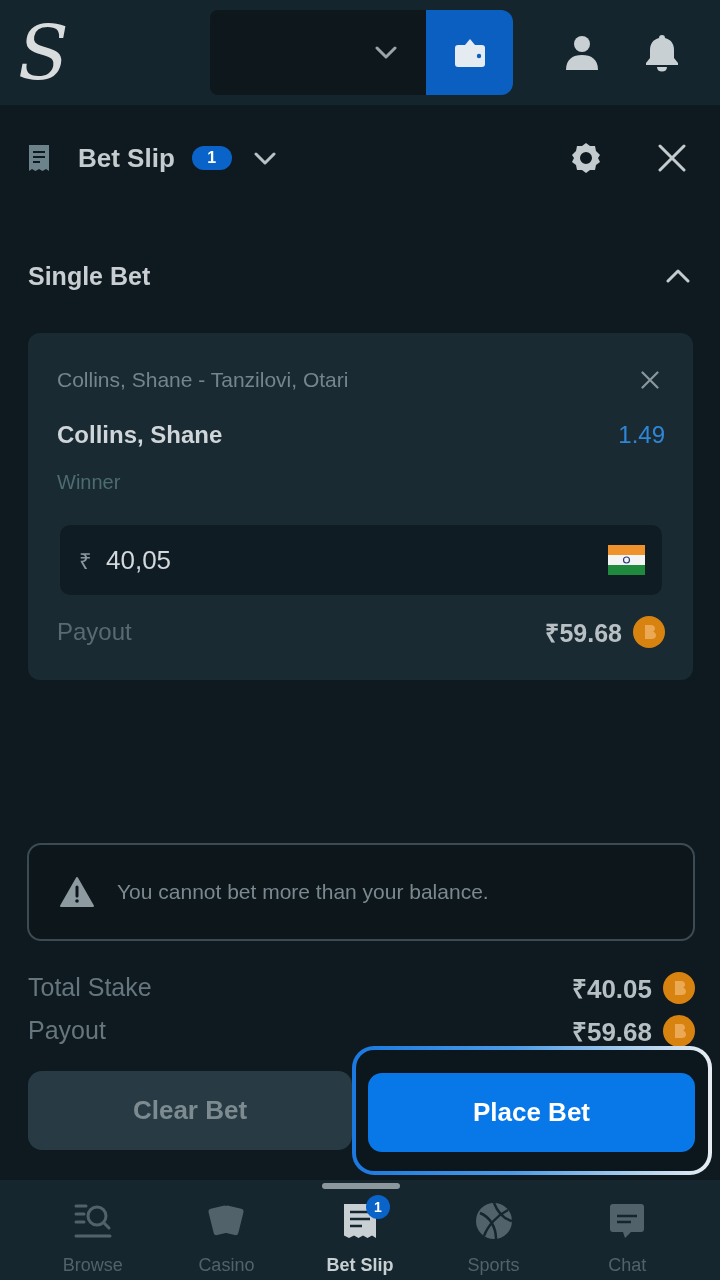 The width and height of the screenshot is (720, 1280). What do you see at coordinates (89, 276) in the screenshot?
I see `section-title: Single Bet` at bounding box center [89, 276].